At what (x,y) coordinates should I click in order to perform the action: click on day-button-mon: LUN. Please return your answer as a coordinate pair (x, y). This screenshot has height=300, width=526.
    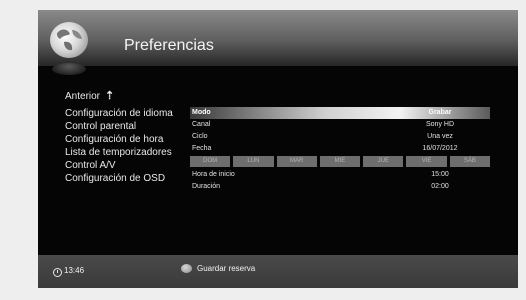
    Looking at the image, I should click on (253, 161).